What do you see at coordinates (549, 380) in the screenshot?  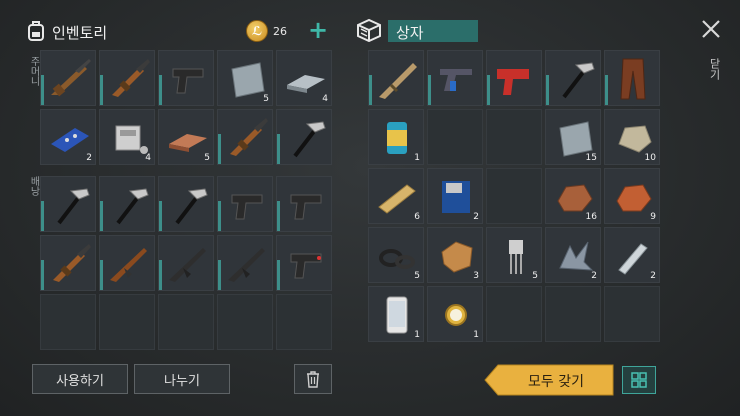 I see `take-all-button: 모두 갖기` at bounding box center [549, 380].